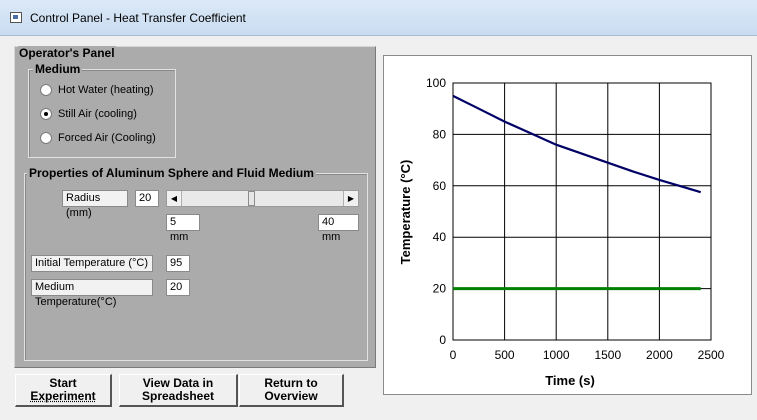 The height and width of the screenshot is (420, 757). I want to click on return-to-overview-button: Return to Overview, so click(291, 390).